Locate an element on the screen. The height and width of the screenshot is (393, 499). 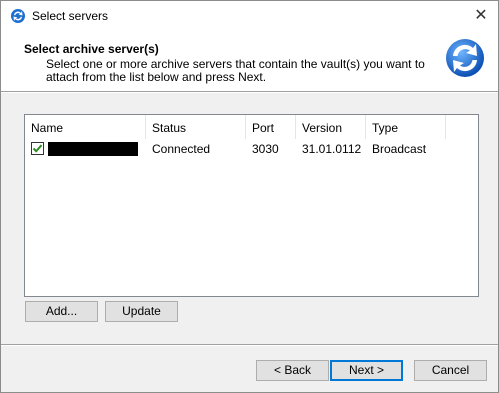
footer-divider-highlight is located at coordinates (249, 345).